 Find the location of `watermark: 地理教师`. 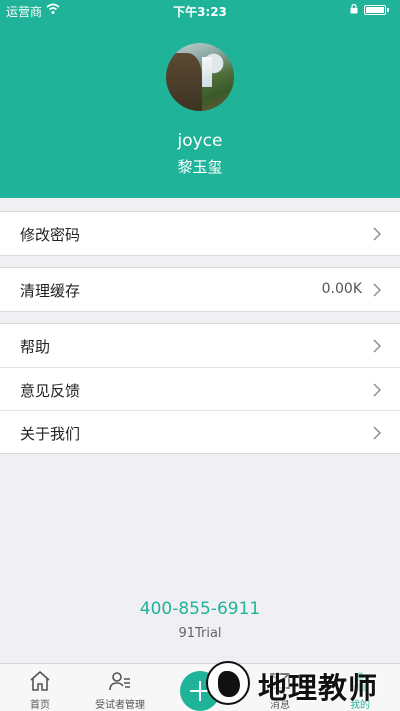

watermark: 地理教师 is located at coordinates (300, 683).